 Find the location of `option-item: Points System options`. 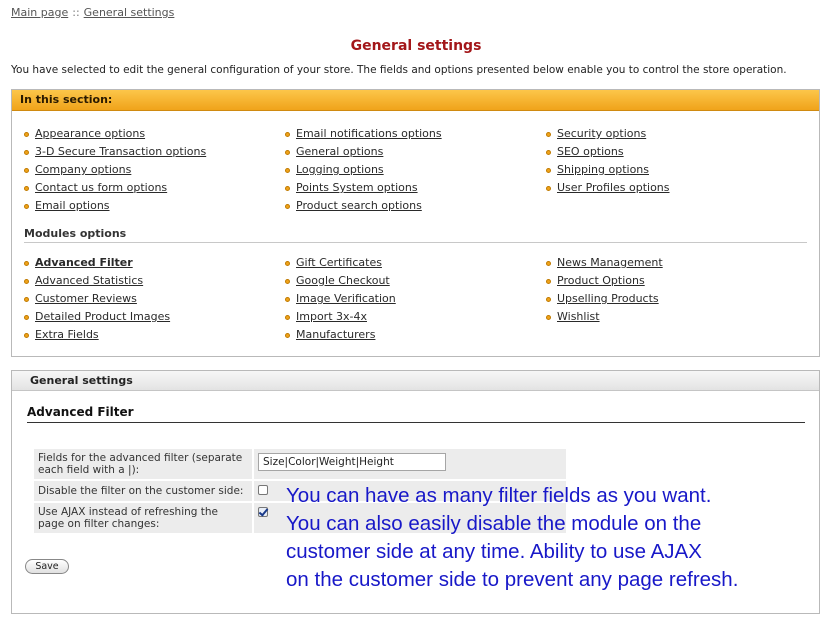

option-item: Points System options is located at coordinates (363, 188).